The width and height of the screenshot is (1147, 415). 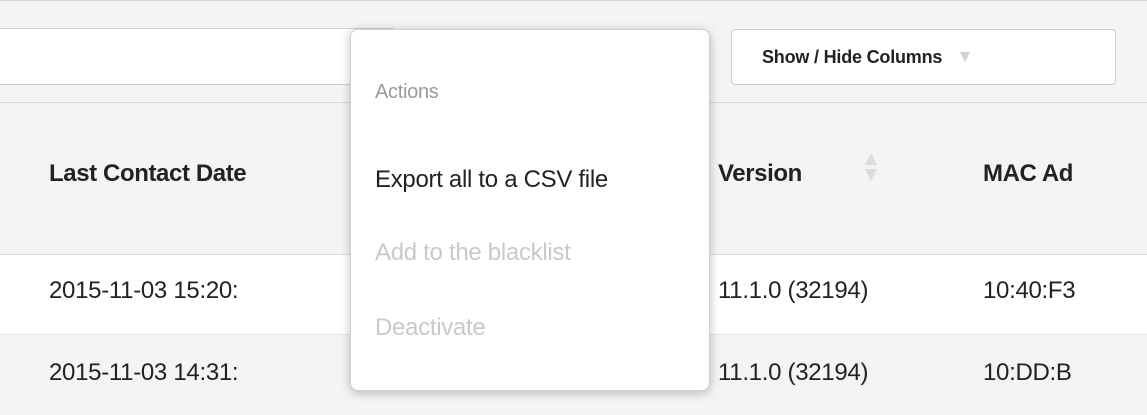 I want to click on cell-last-contact-date: 2015-11-03 15:20:, so click(x=144, y=290).